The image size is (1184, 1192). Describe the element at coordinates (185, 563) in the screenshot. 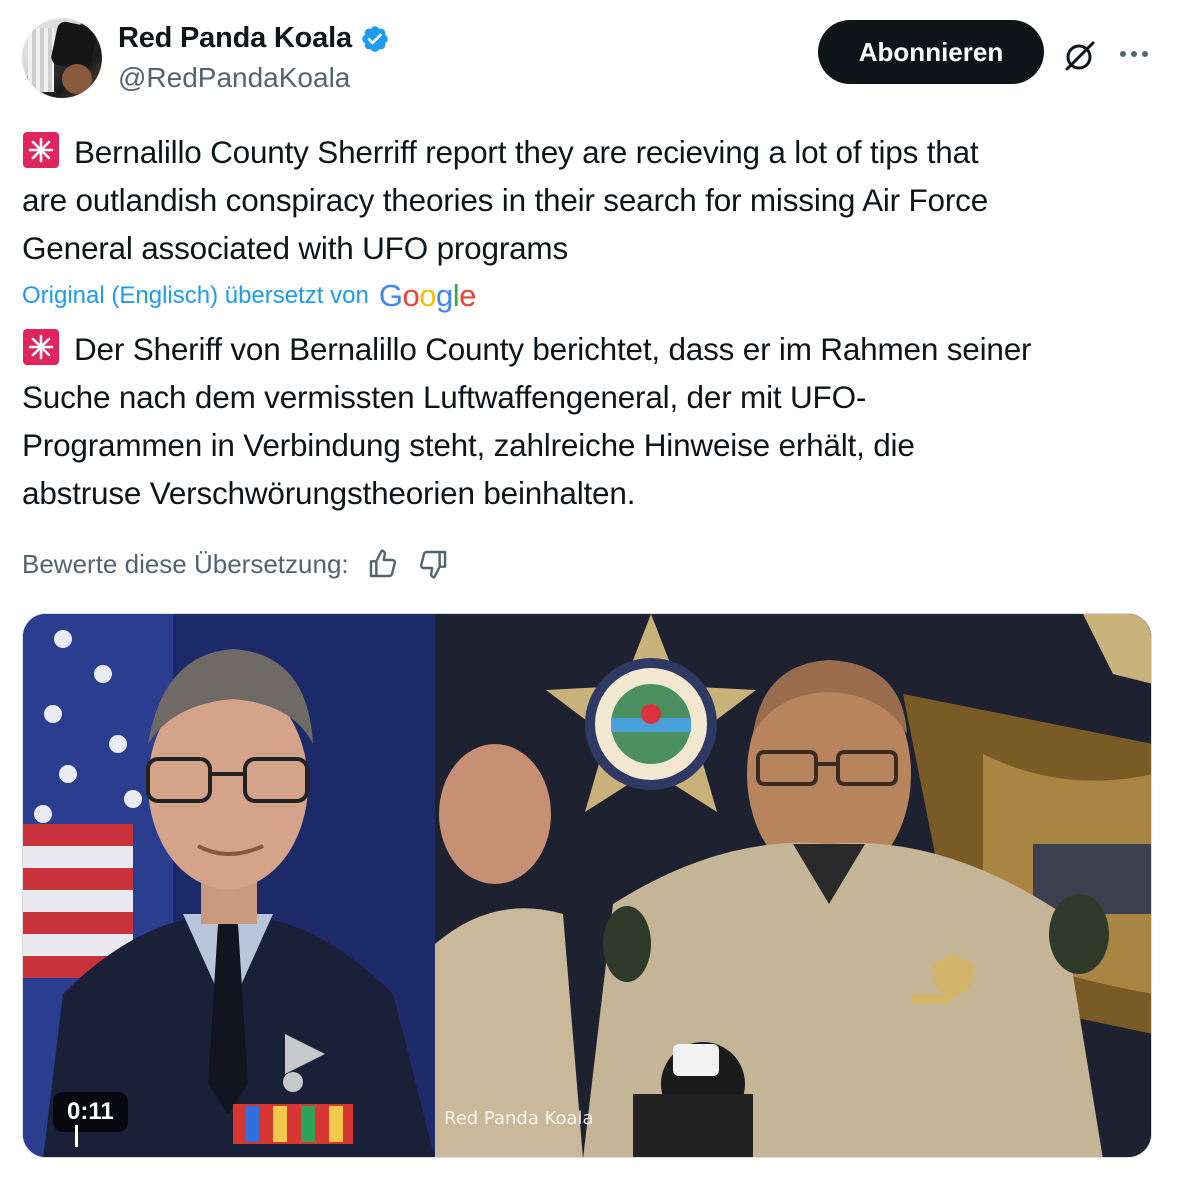

I see `rating-label: Bewerte diese Übersetzung:` at that location.